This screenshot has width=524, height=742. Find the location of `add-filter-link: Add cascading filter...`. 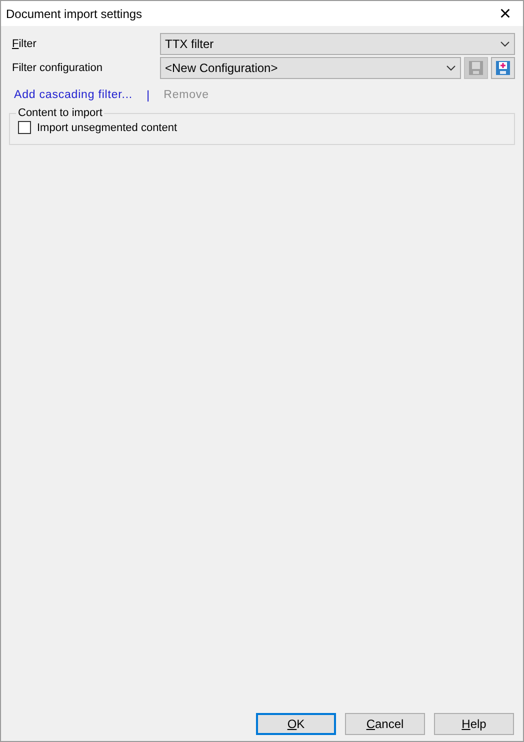

add-filter-link: Add cascading filter... is located at coordinates (73, 95).